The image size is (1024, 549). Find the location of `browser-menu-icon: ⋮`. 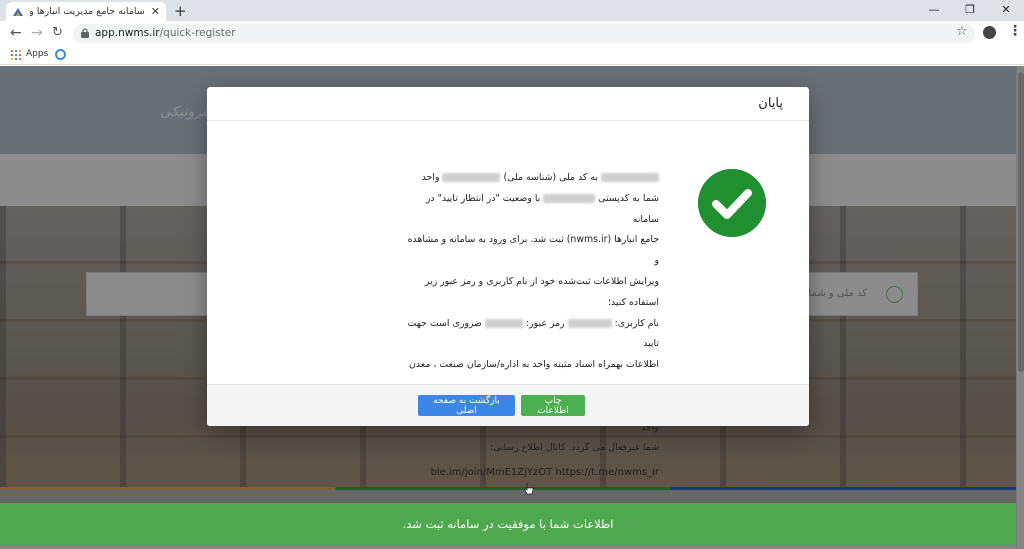

browser-menu-icon: ⋮ is located at coordinates (1015, 31).